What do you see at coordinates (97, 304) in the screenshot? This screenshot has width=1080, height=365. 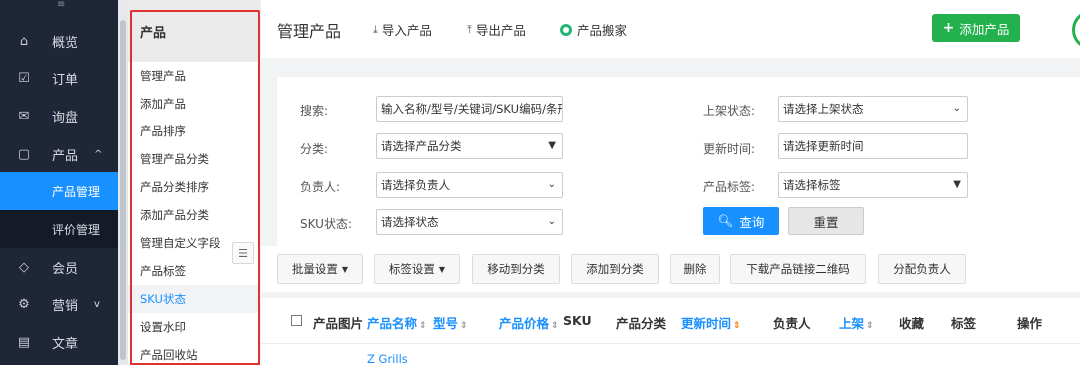 I see `chevron-down-icon: v` at bounding box center [97, 304].